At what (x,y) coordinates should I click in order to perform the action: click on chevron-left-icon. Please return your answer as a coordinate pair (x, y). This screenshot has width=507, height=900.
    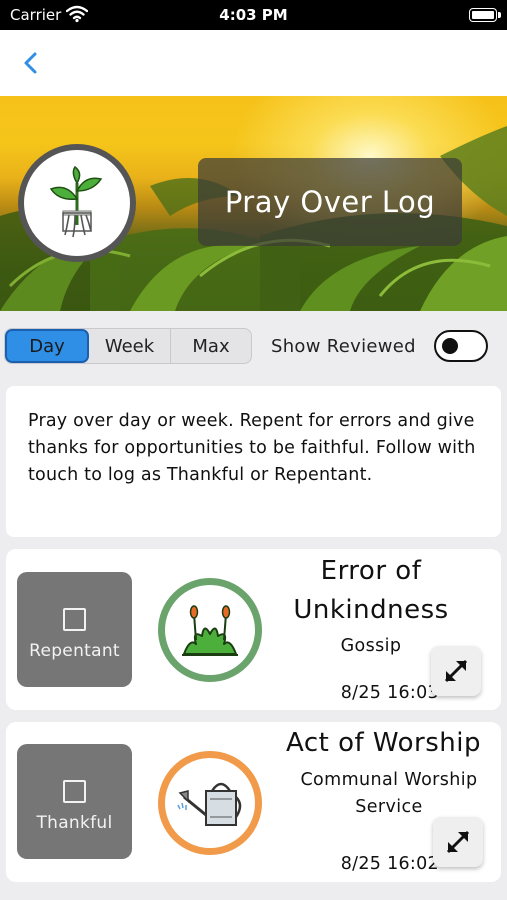
    Looking at the image, I should click on (30, 63).